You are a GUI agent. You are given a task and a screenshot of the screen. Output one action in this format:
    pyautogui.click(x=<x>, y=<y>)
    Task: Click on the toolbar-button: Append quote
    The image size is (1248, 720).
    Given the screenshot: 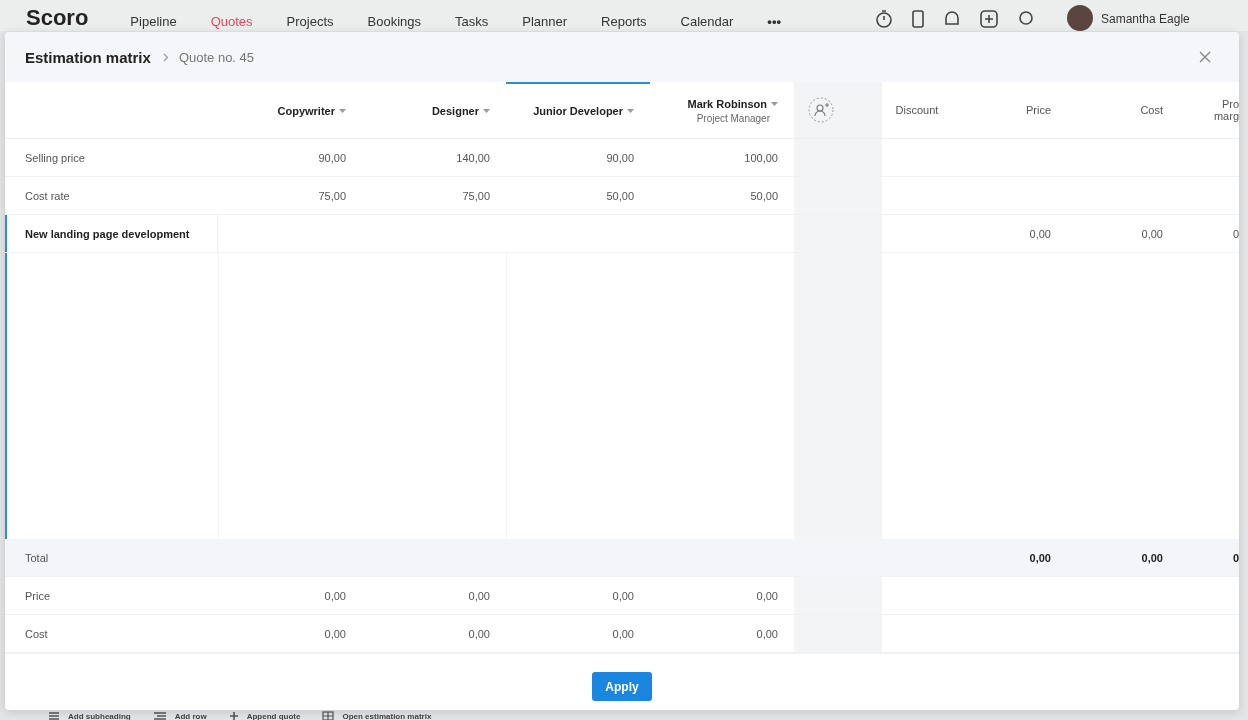 What is the action you would take?
    pyautogui.click(x=264, y=715)
    